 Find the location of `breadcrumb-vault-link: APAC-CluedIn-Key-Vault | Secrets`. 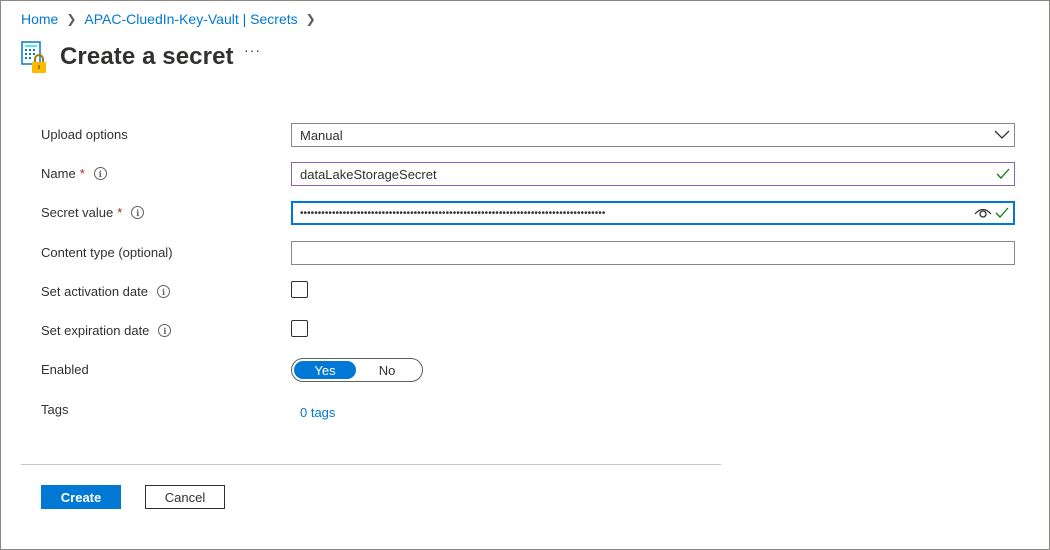

breadcrumb-vault-link: APAC-CluedIn-Key-Vault | Secrets is located at coordinates (190, 19).